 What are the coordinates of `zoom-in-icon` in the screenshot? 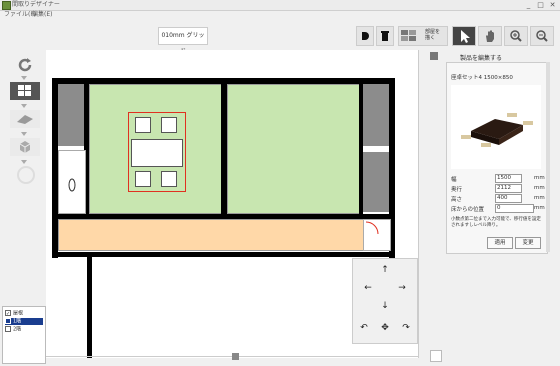 It's located at (516, 36).